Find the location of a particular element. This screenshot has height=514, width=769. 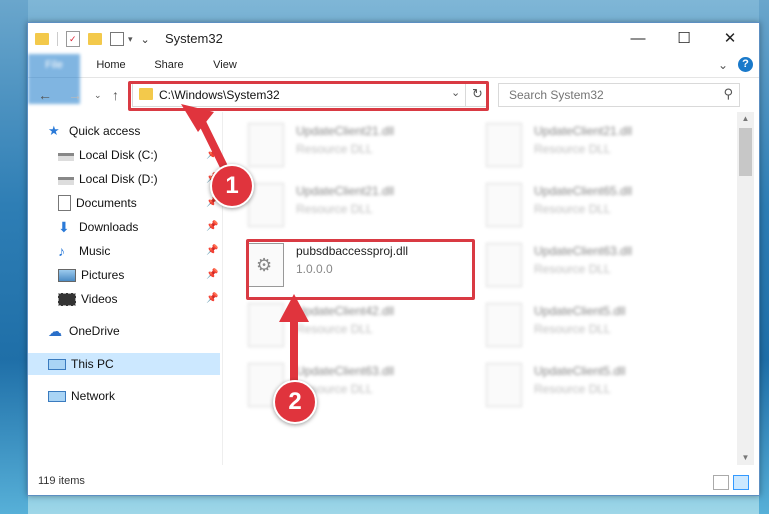

pictures-icon is located at coordinates (67, 275).